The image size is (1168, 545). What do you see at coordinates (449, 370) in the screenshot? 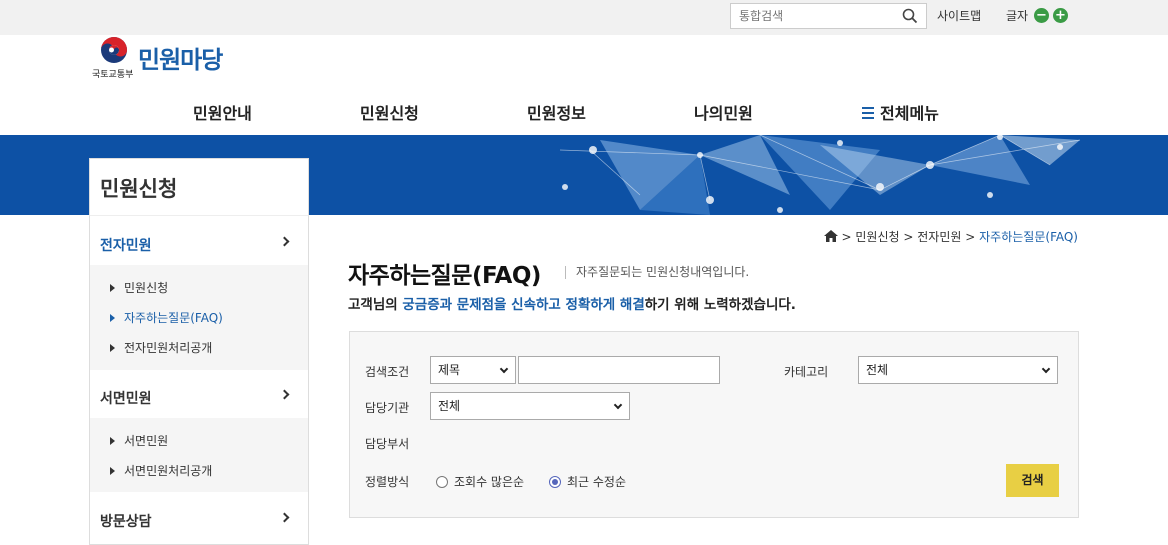
I see `search-condition-value: 제목` at bounding box center [449, 370].